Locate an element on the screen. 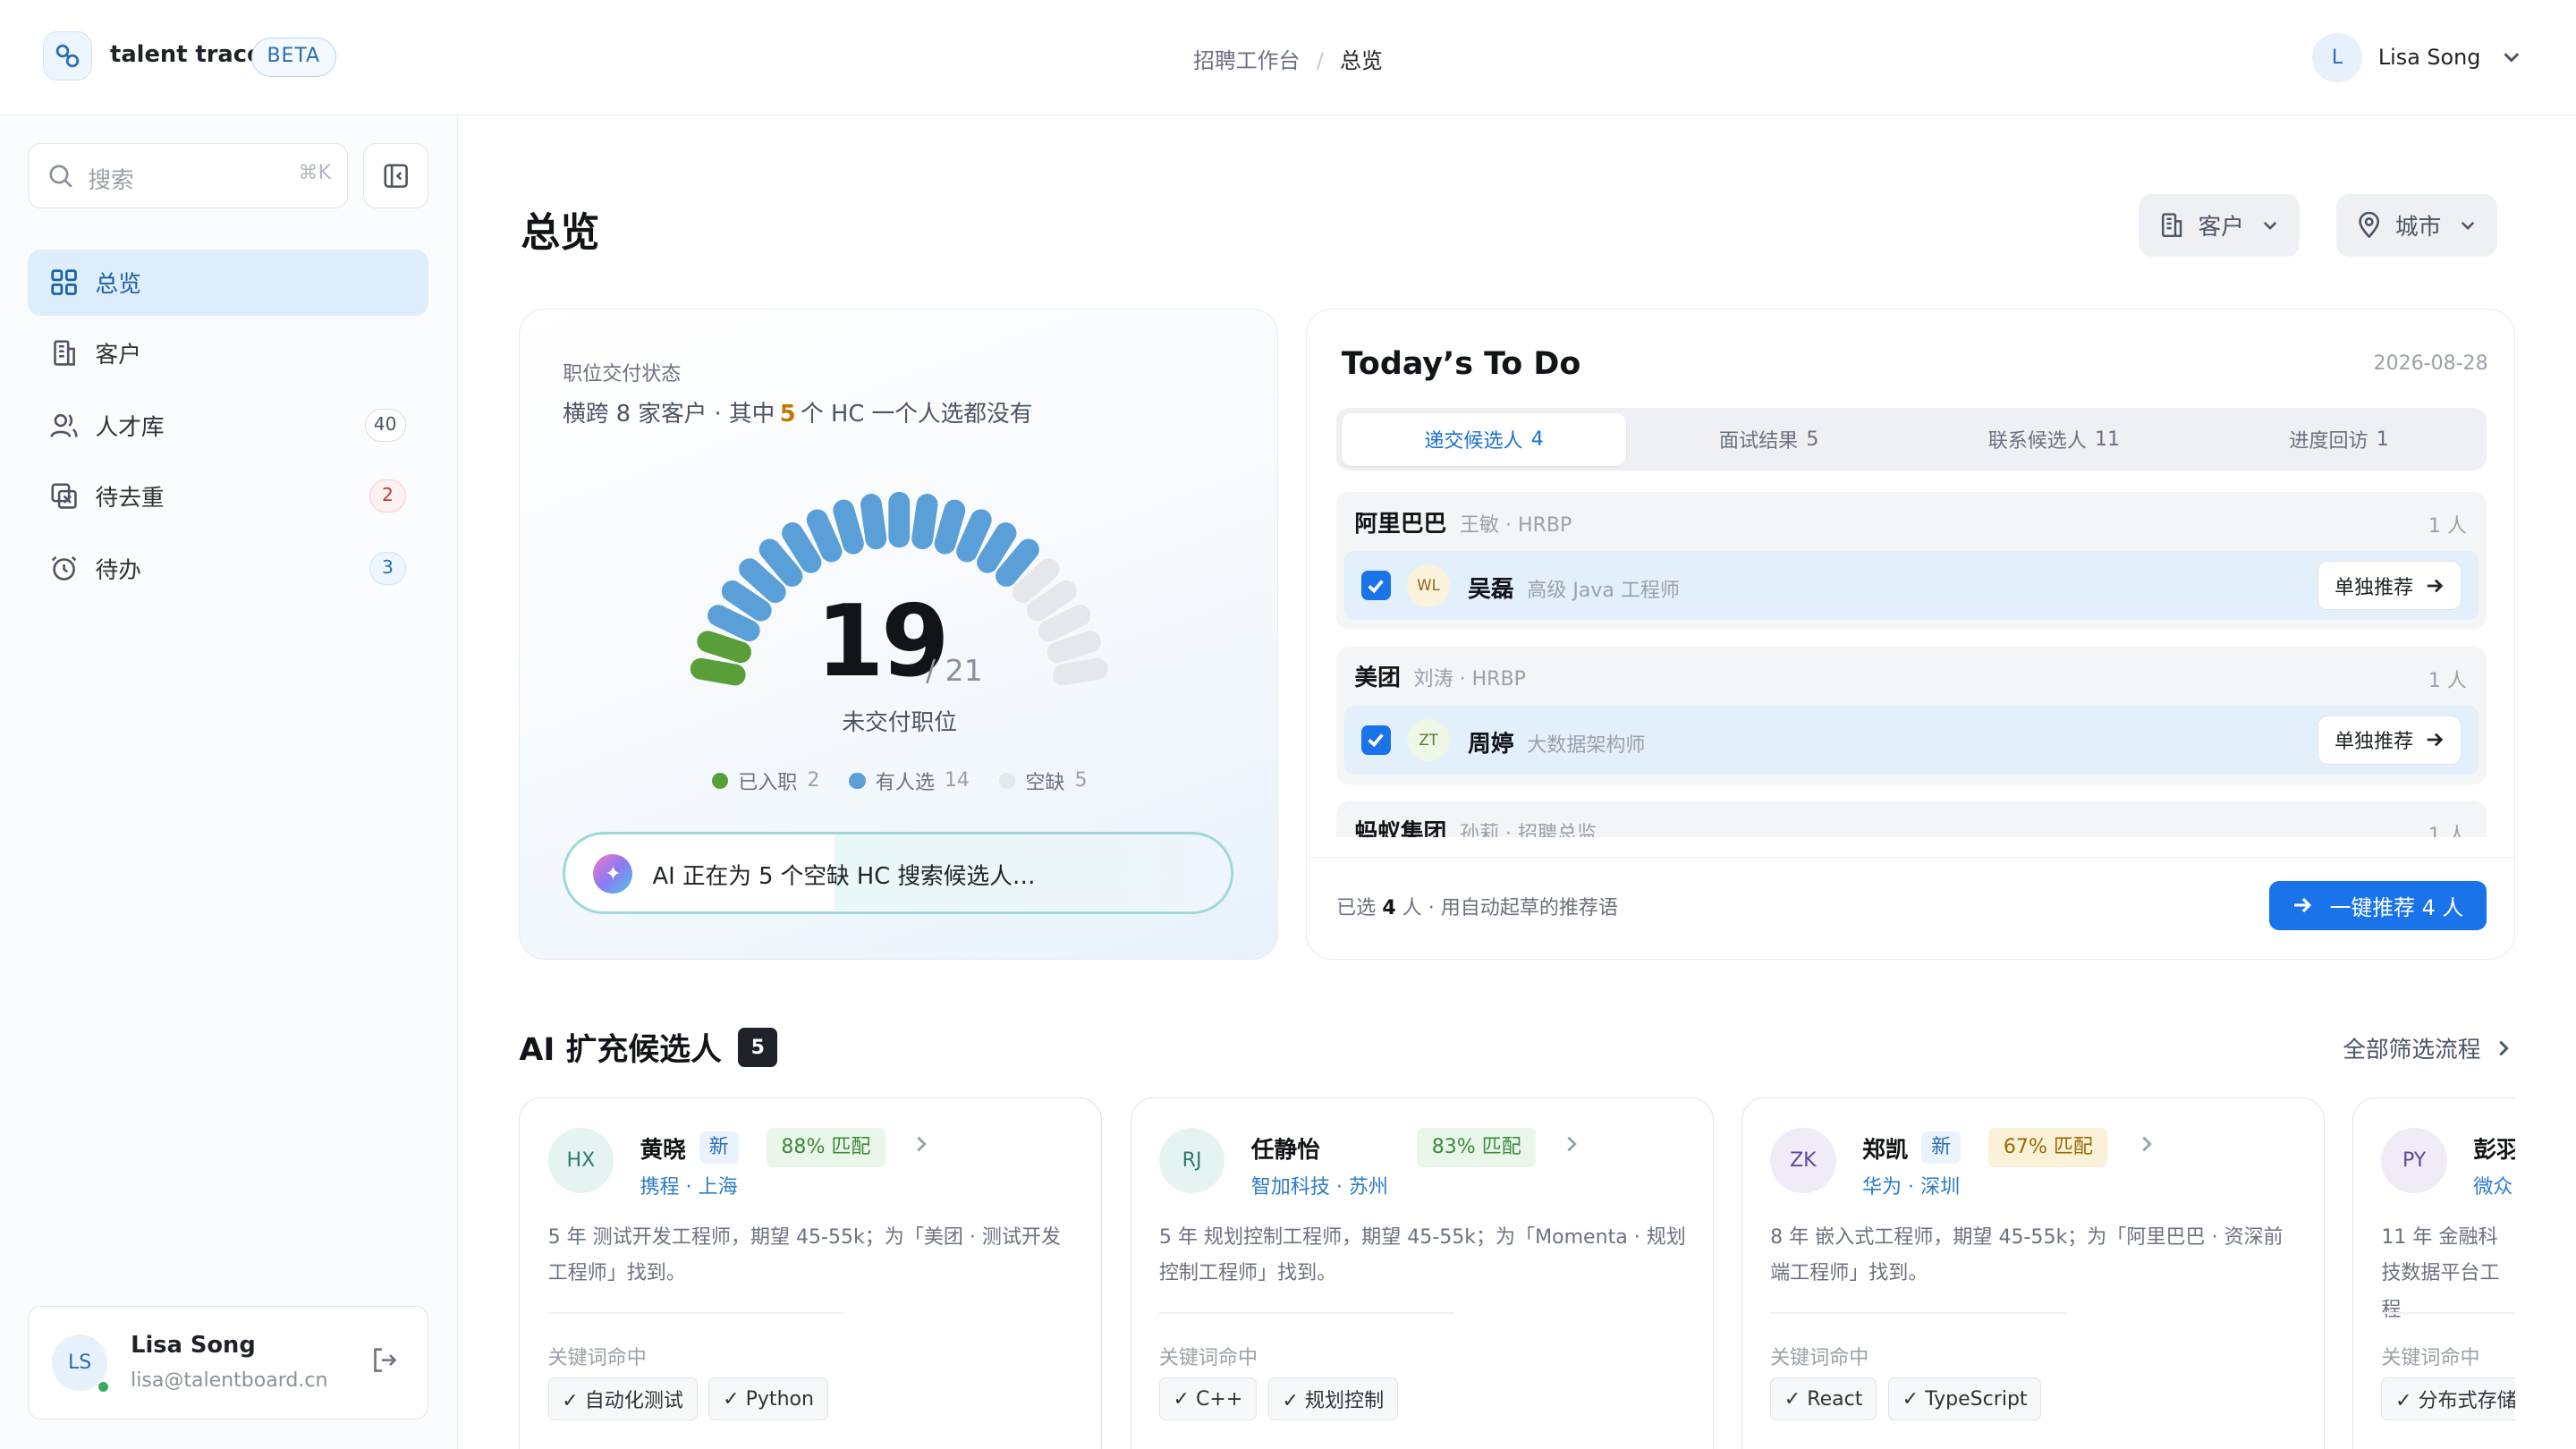 This screenshot has height=1449, width=2576. tab-label: 进度回访 is located at coordinates (2328, 441).